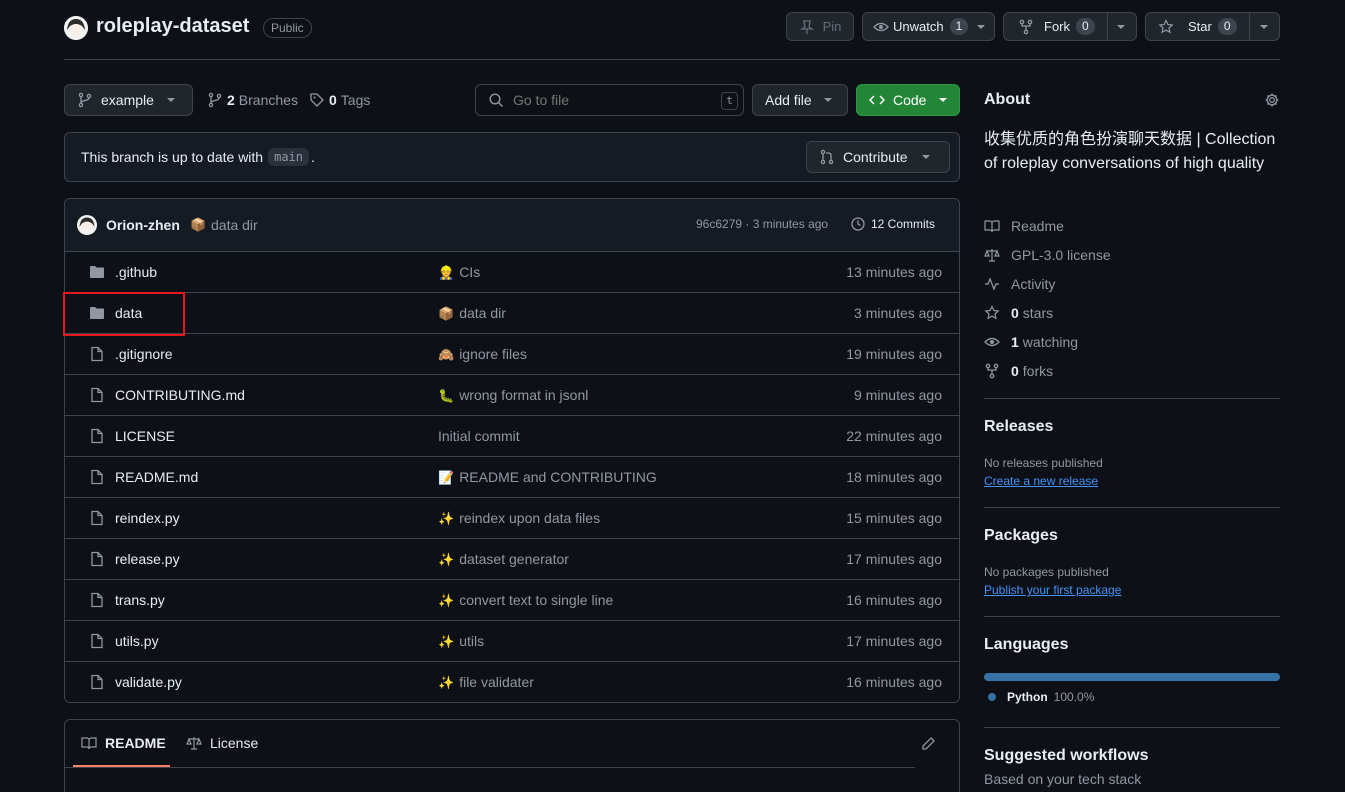  What do you see at coordinates (547, 477) in the screenshot?
I see `file-commit-message: 📝 README and CONTRIBUTING` at bounding box center [547, 477].